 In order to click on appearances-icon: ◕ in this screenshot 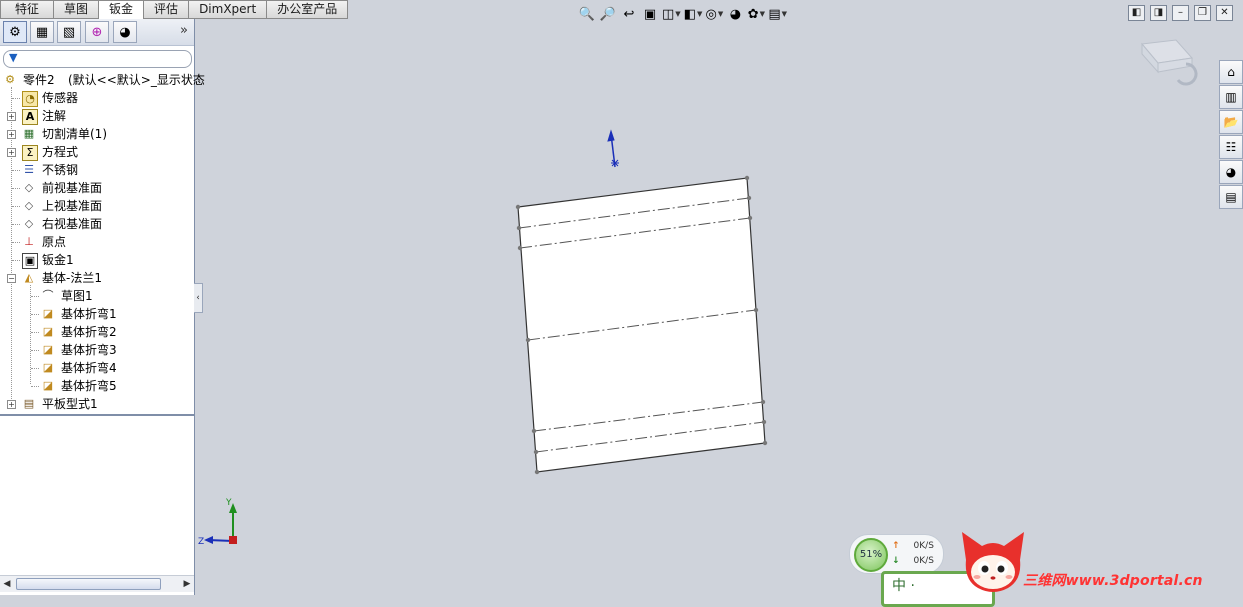, I will do `click(1231, 172)`.